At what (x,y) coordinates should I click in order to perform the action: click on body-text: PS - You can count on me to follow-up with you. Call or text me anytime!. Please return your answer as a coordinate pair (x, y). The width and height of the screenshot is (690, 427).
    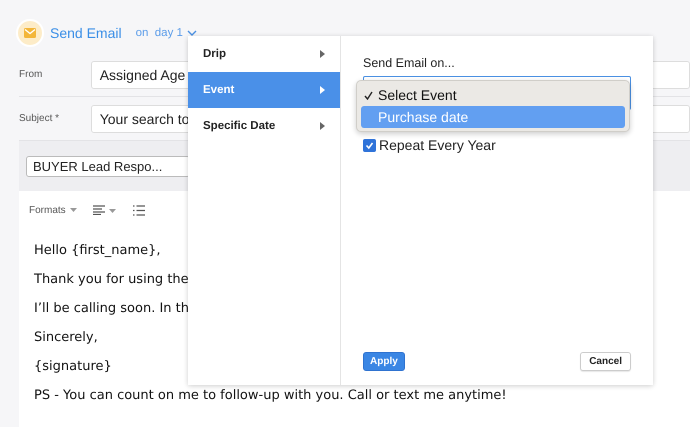
    Looking at the image, I should click on (270, 395).